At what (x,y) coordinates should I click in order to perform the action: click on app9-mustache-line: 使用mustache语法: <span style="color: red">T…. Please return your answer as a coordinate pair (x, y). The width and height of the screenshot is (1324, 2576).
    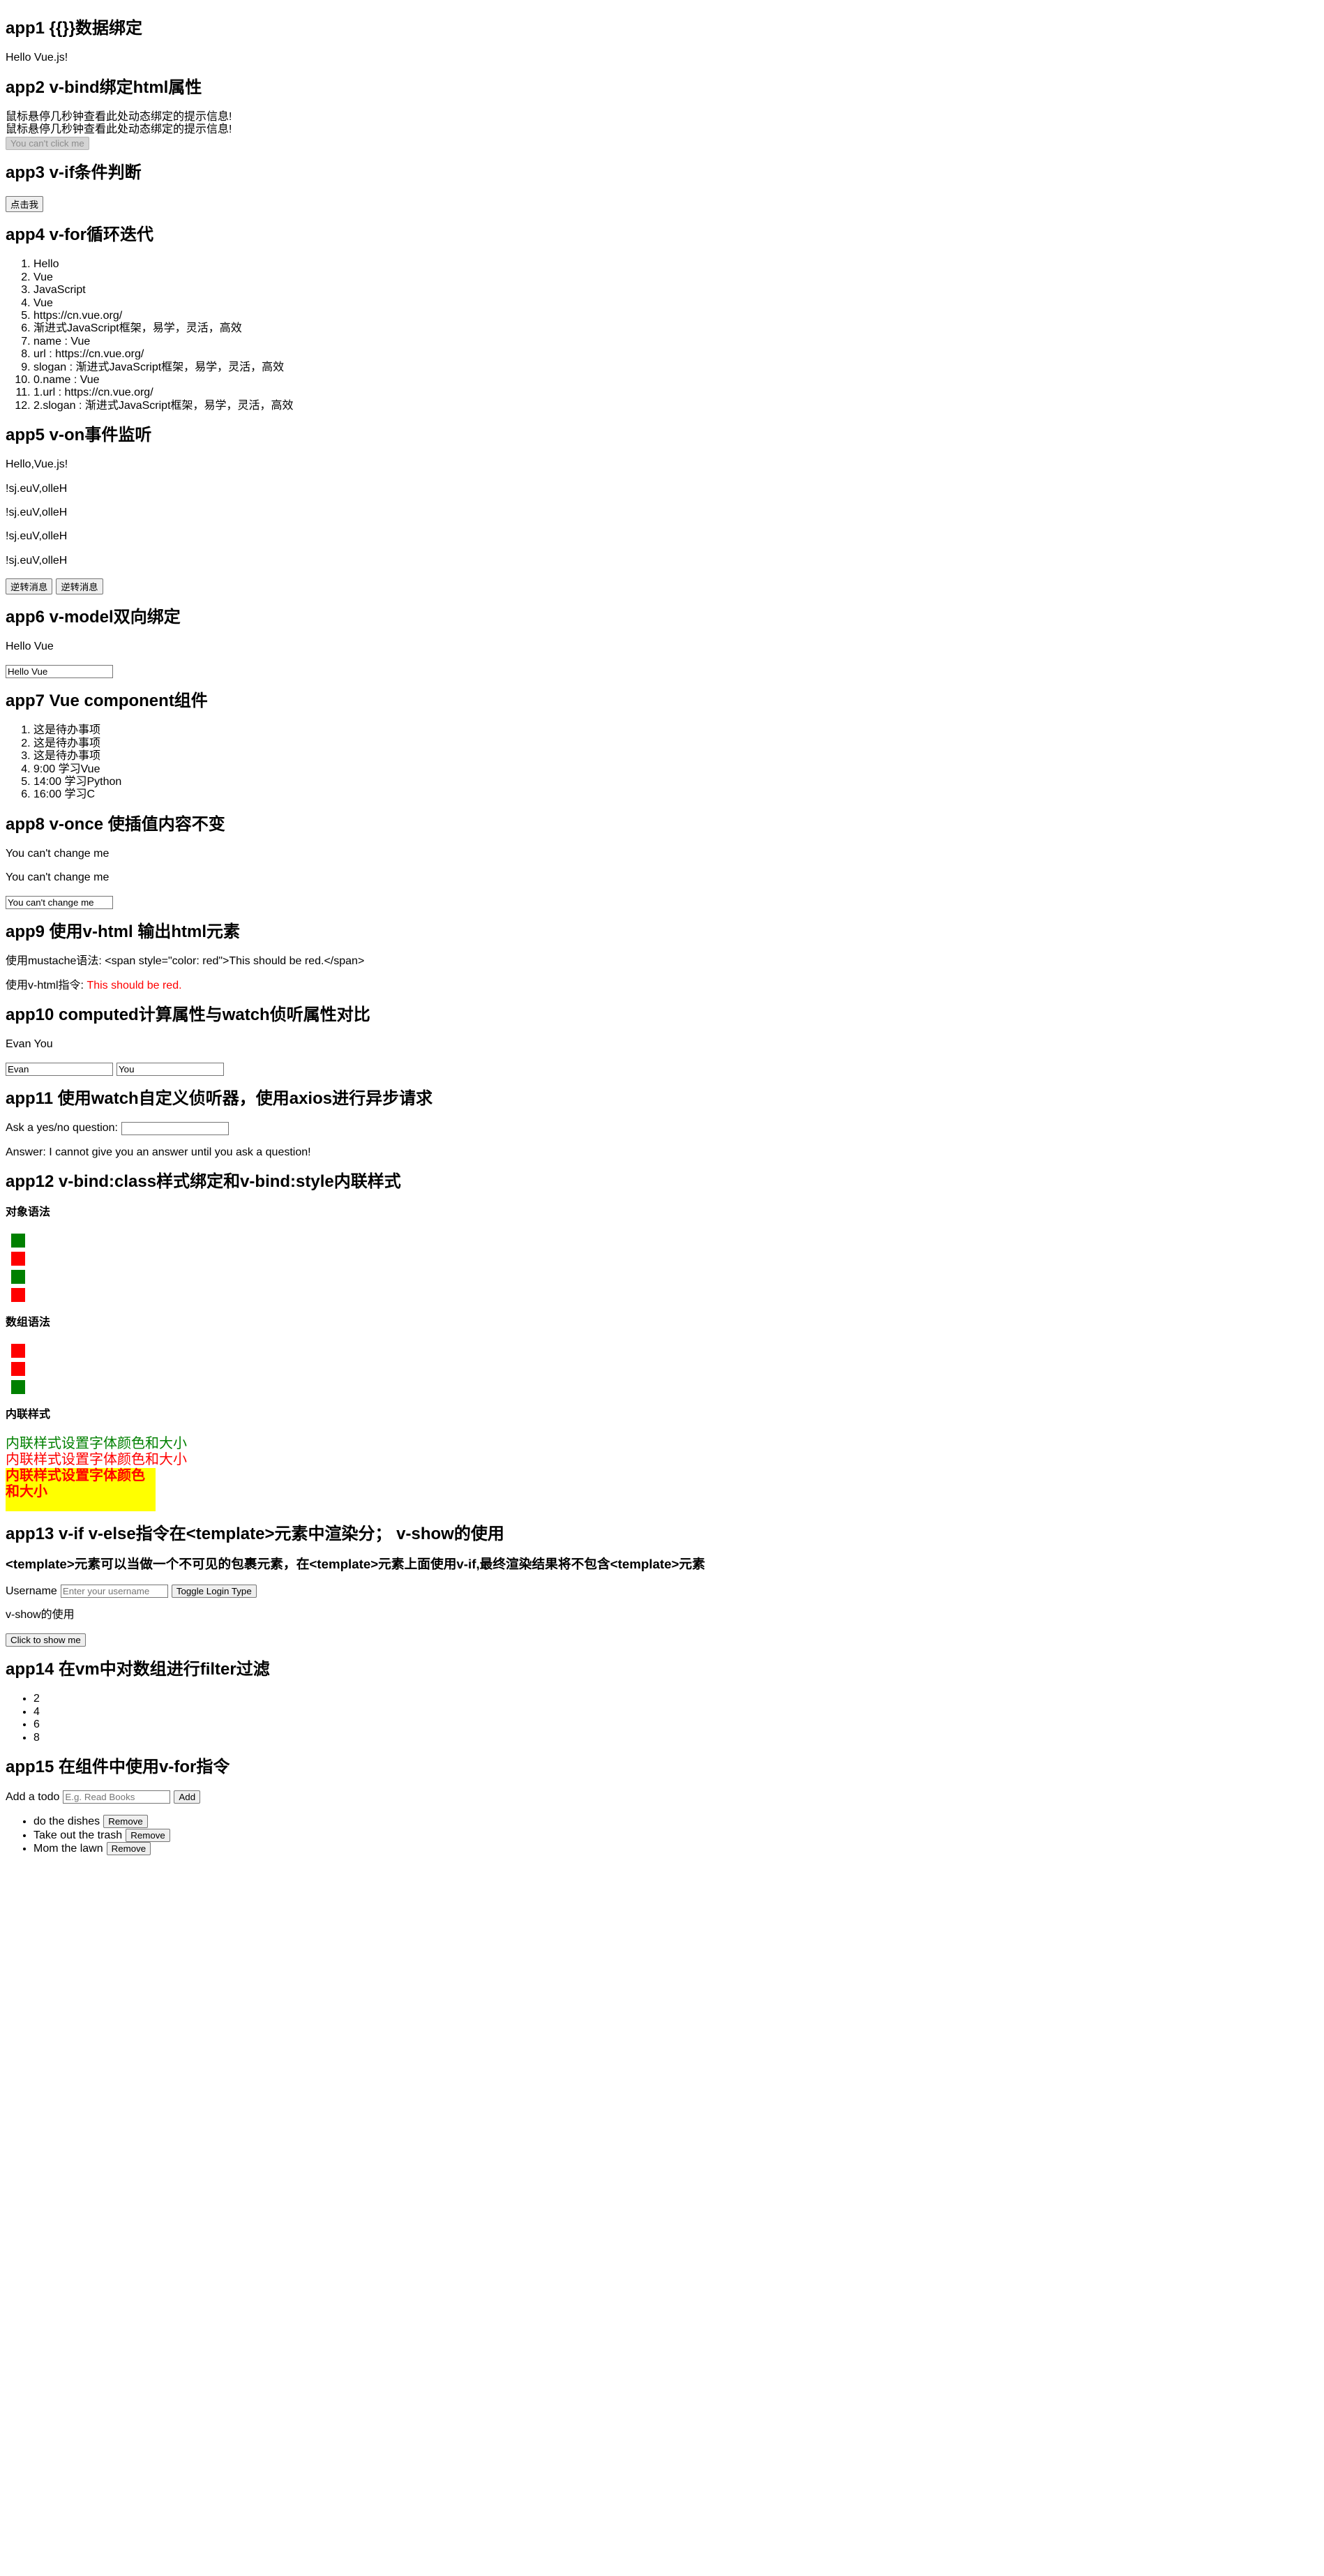
    Looking at the image, I should click on (186, 961).